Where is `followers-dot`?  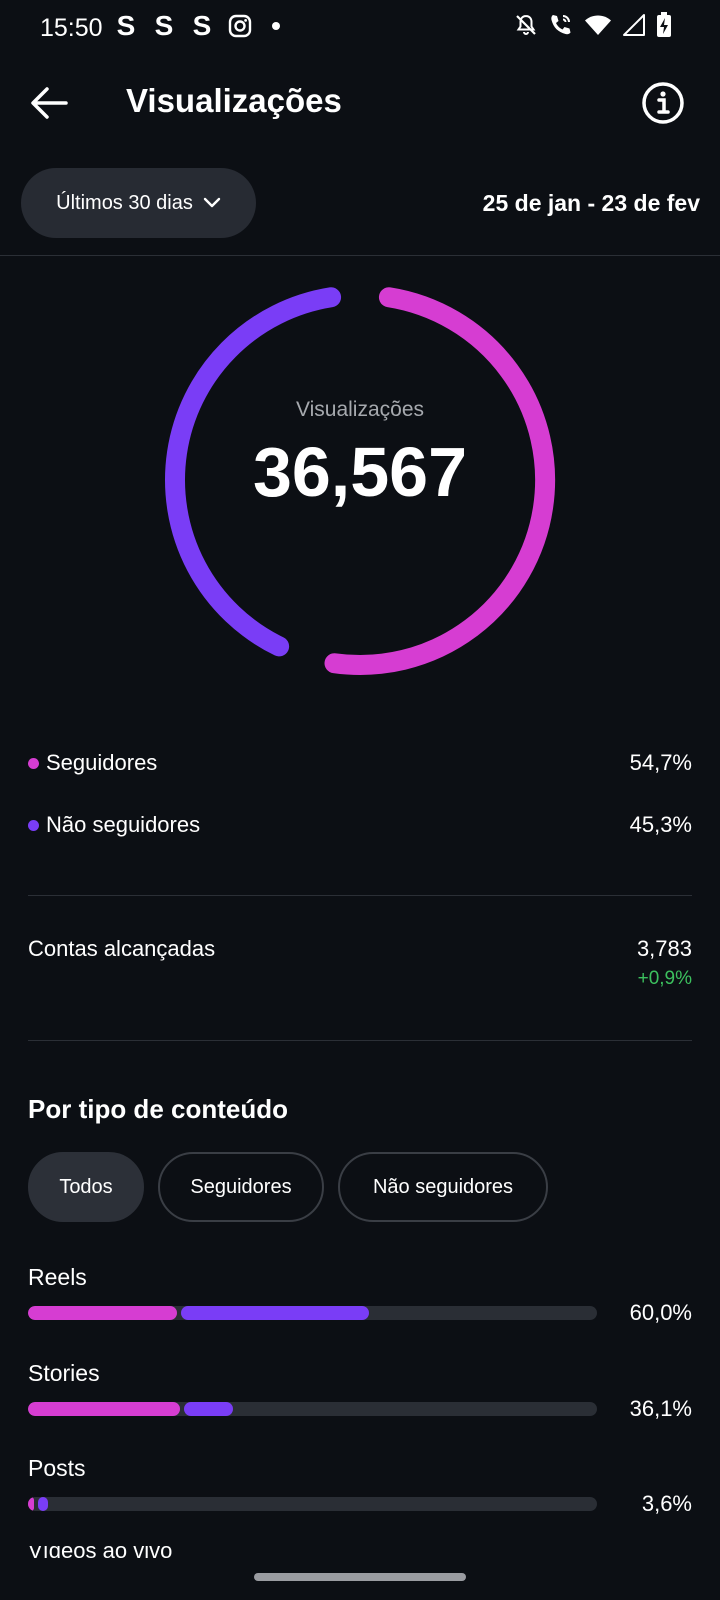 followers-dot is located at coordinates (33, 763).